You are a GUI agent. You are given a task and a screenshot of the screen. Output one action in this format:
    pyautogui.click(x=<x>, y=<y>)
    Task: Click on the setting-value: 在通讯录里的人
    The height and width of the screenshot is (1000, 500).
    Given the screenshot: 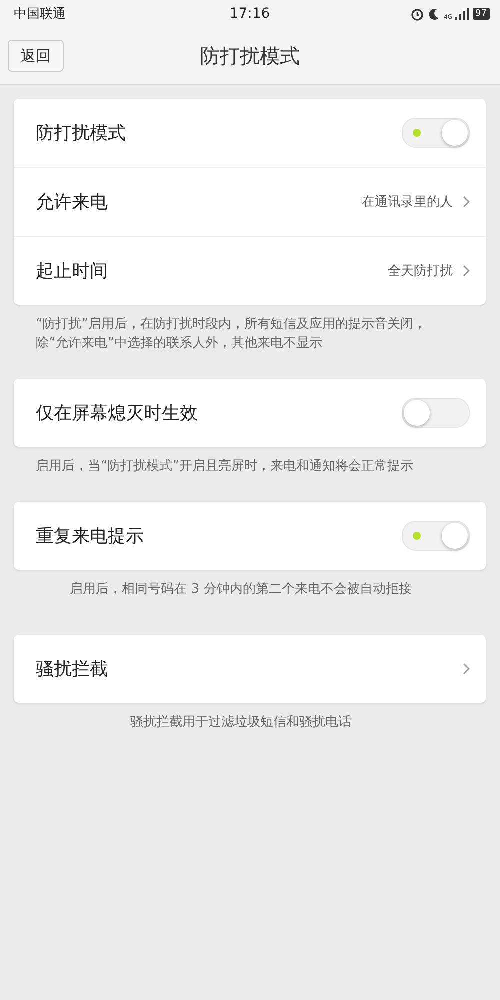 What is the action you would take?
    pyautogui.click(x=407, y=202)
    